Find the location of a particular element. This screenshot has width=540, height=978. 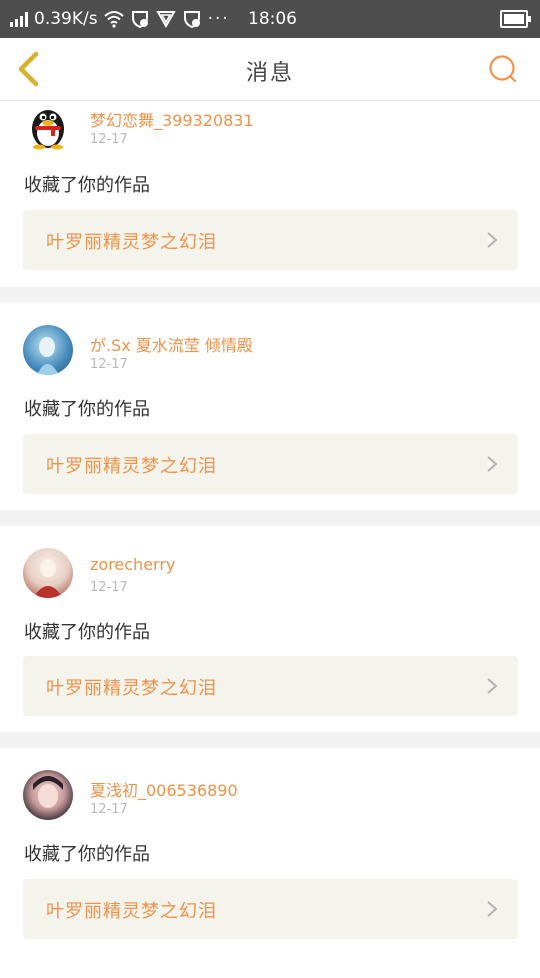

username: 夏浅初_006536890 is located at coordinates (164, 789).